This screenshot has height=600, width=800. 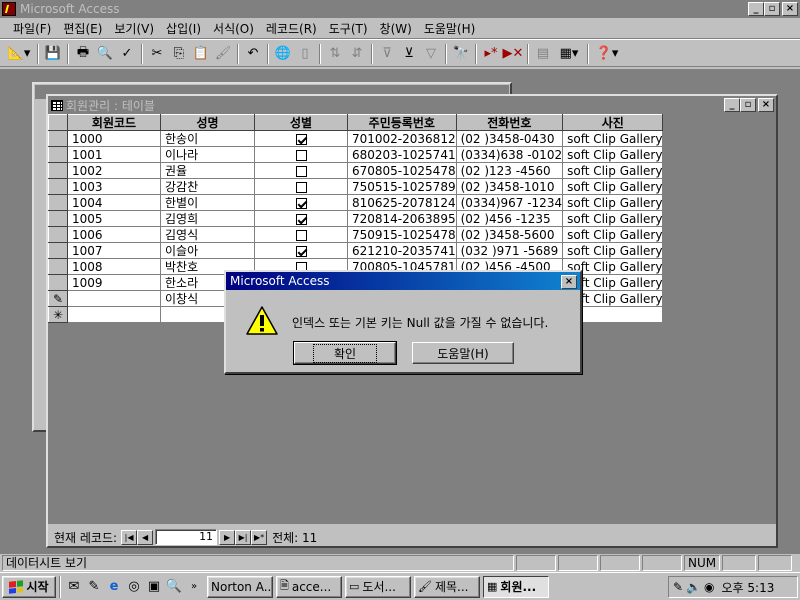 I want to click on row-selector-new-icon: ✳, so click(x=58, y=314).